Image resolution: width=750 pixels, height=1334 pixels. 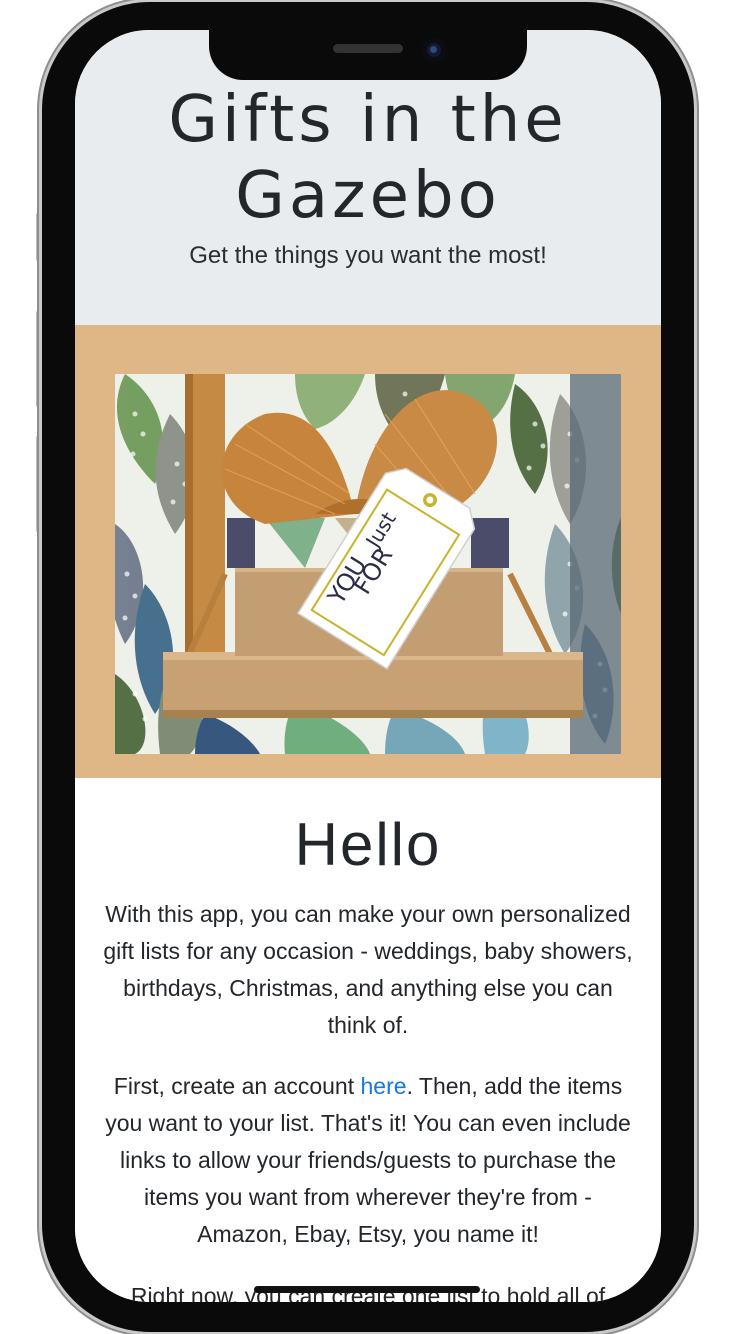 What do you see at coordinates (368, 48) in the screenshot?
I see `speaker-grille` at bounding box center [368, 48].